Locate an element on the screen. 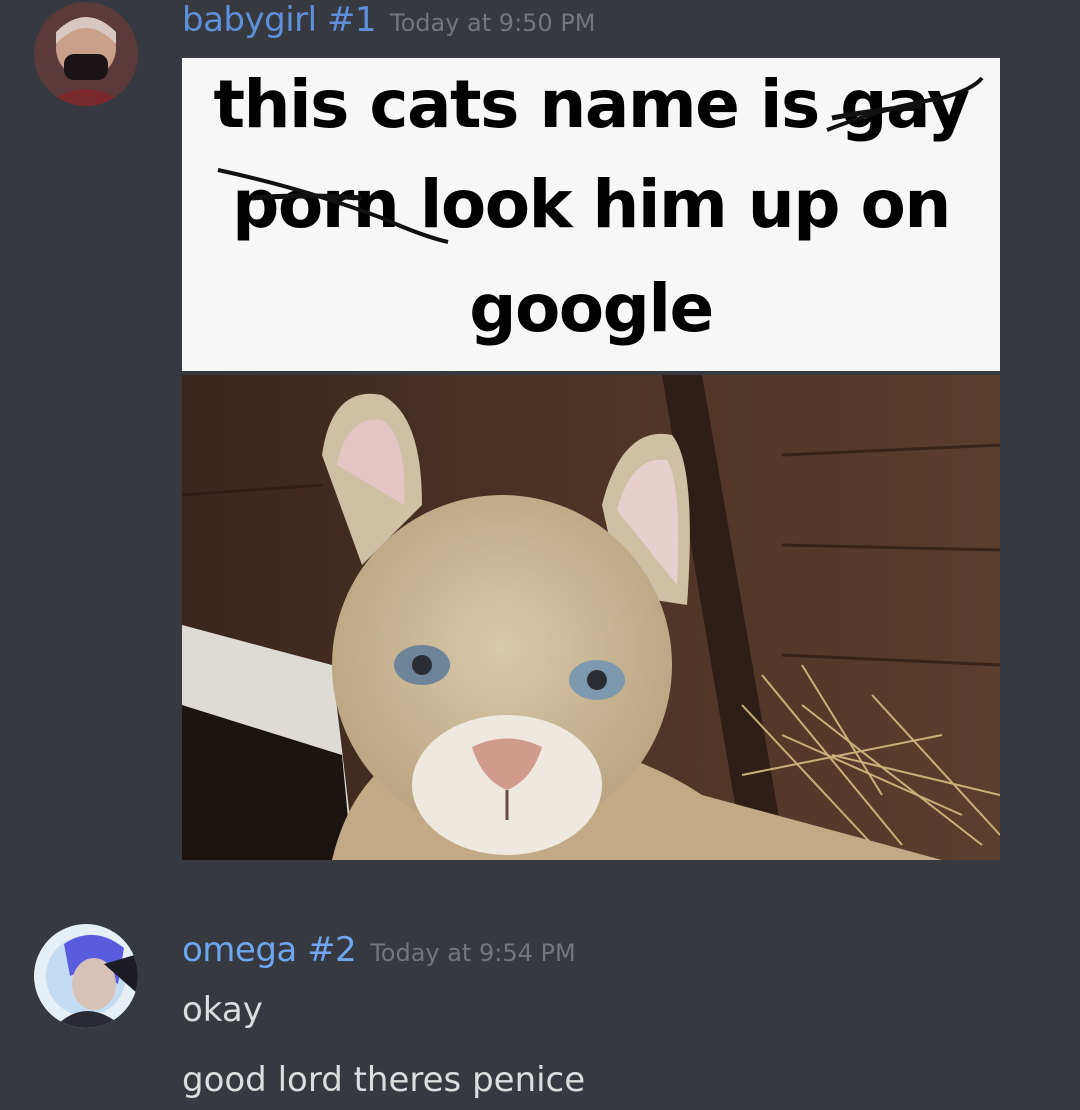 Image resolution: width=1080 pixels, height=1110 pixels. username: omega #2 is located at coordinates (269, 950).